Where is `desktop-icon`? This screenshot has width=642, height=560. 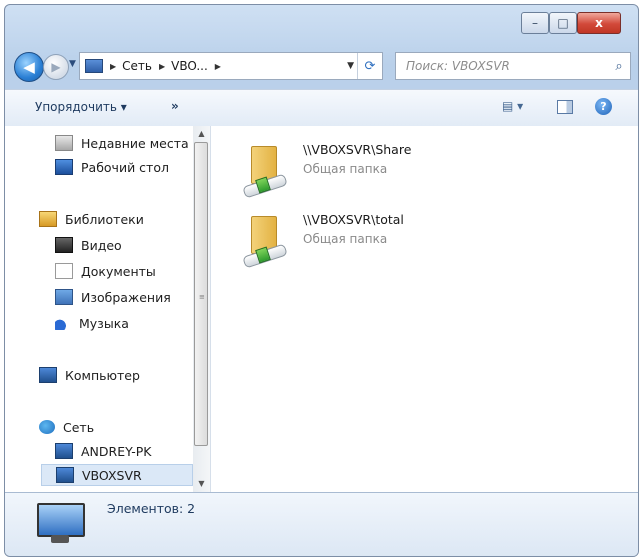 desktop-icon is located at coordinates (64, 167).